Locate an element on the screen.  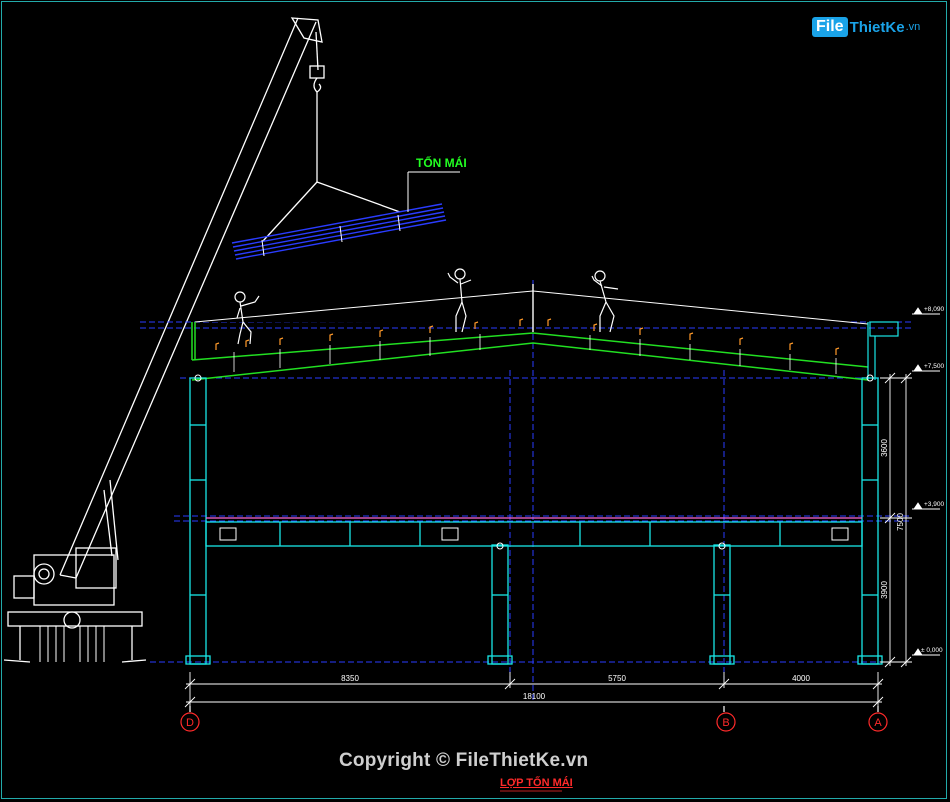
horizontal-dim-text: 8350 5750 4000 18100 is located at coordinates (575, 687).